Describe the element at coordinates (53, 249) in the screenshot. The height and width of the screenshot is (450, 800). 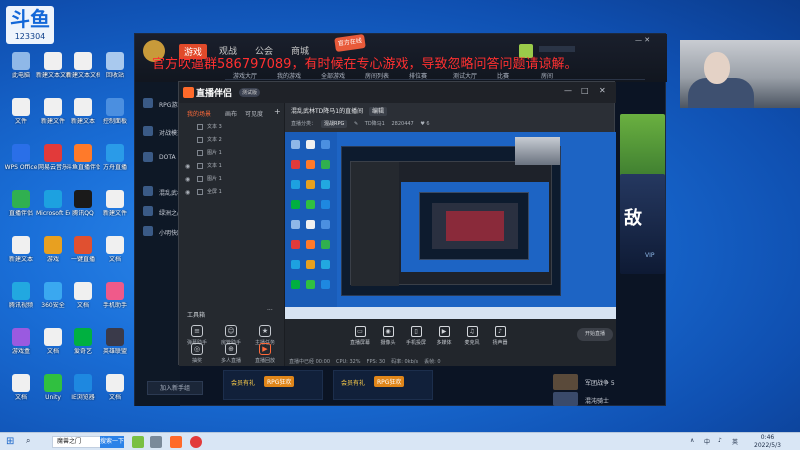
I see `desktop-icon: 游戏` at that location.